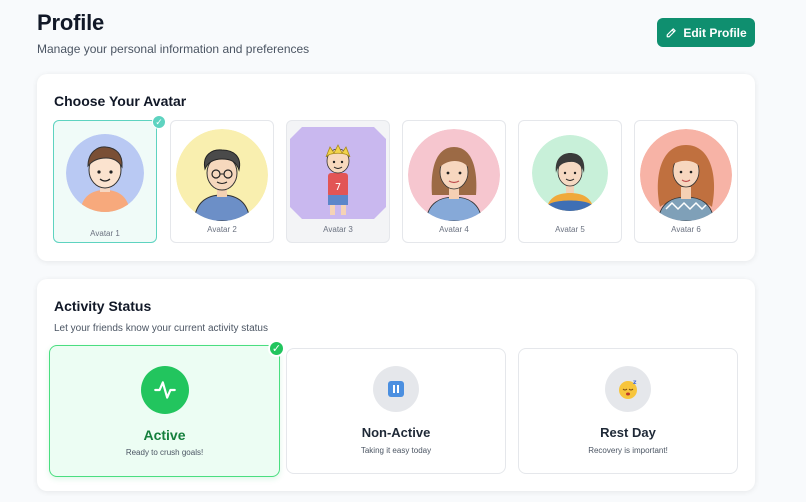 This screenshot has width=806, height=502. Describe the element at coordinates (570, 229) in the screenshot. I see `avatar-label: Avatar 5` at that location.